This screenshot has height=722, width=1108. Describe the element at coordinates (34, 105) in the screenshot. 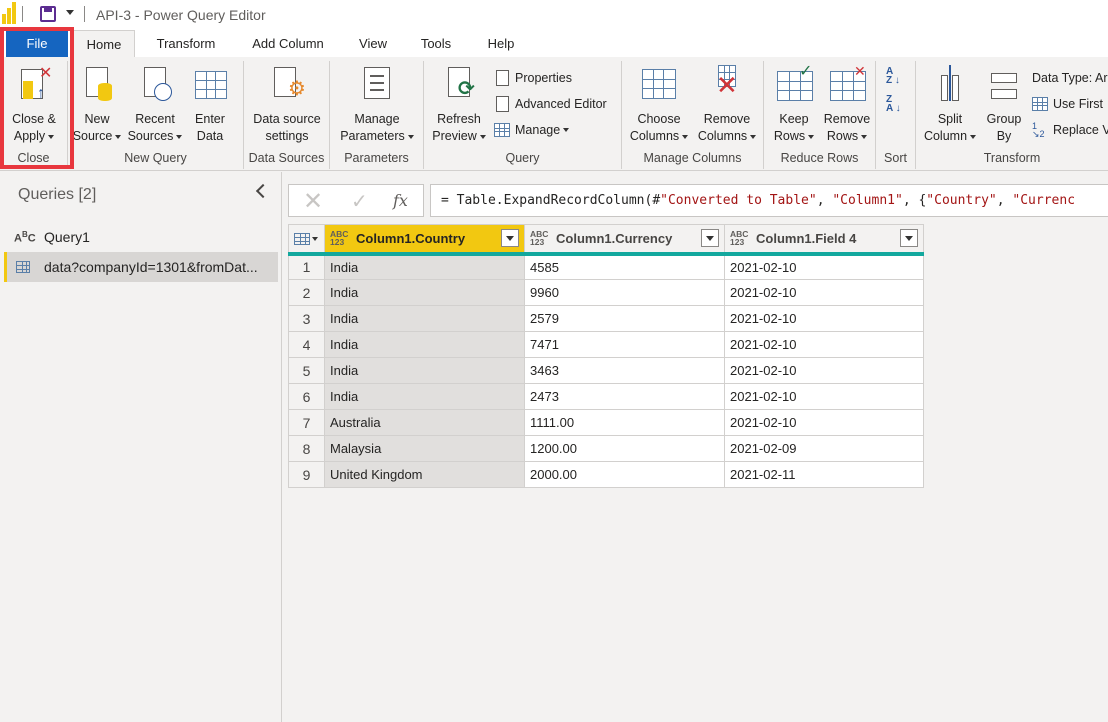

I see `close-apply-button: ✕ ↑ Close & Apply` at that location.